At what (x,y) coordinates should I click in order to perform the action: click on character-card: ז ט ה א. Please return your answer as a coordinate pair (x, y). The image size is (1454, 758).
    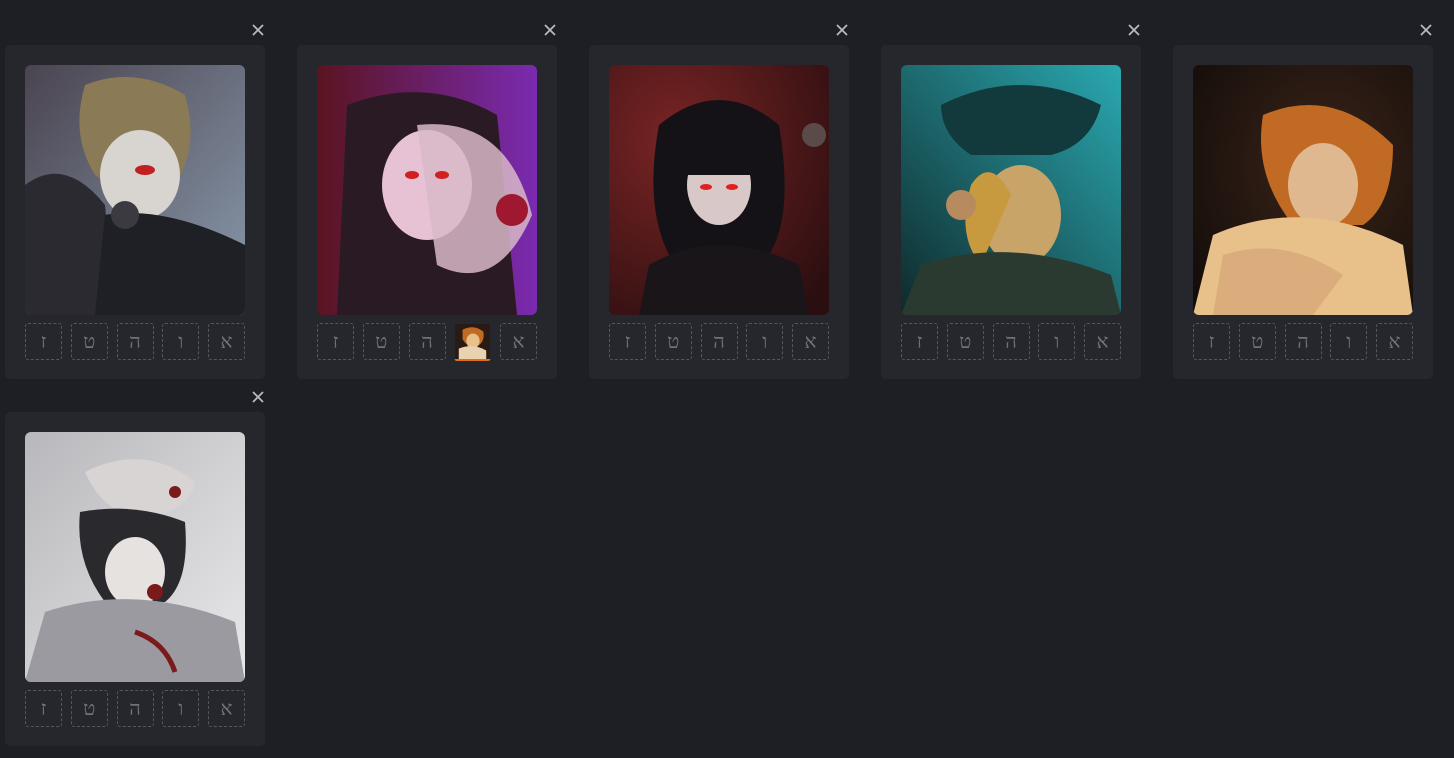
    Looking at the image, I should click on (427, 201).